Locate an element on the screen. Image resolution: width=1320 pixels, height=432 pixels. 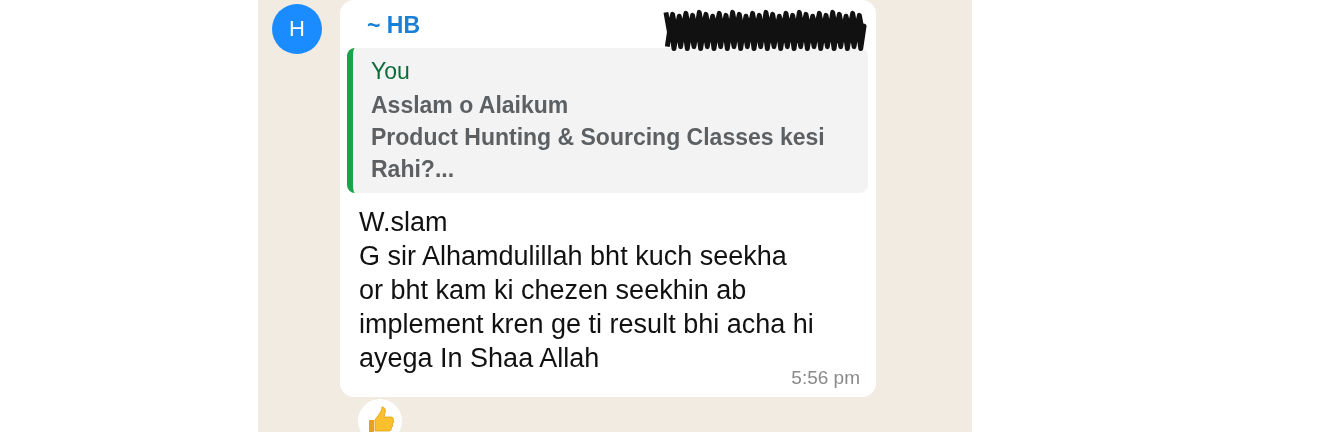
reaction-button is located at coordinates (380, 415).